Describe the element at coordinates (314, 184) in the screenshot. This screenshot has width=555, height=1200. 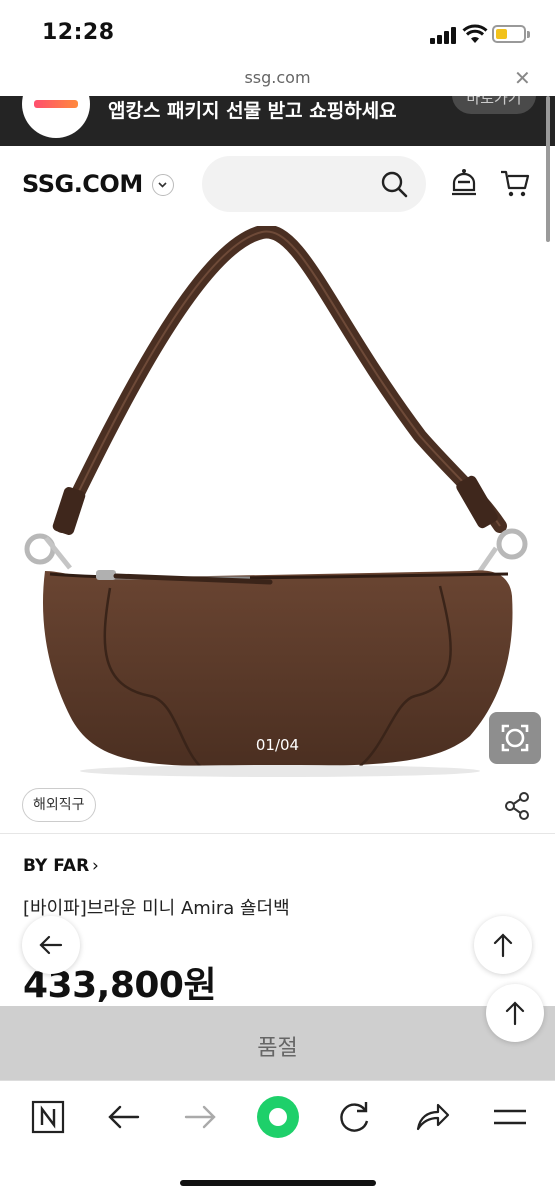
I see `search-input` at that location.